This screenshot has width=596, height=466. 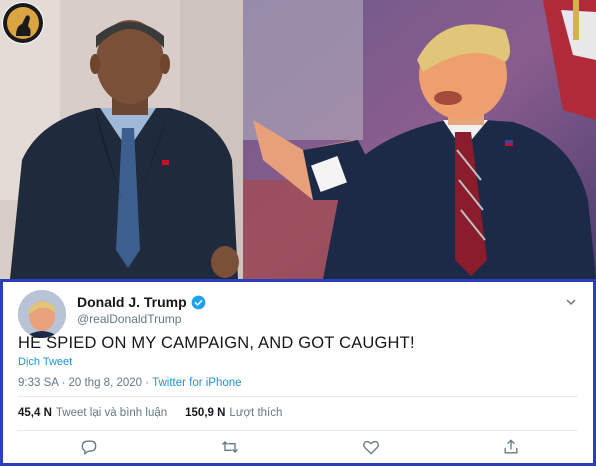 What do you see at coordinates (196, 383) in the screenshot?
I see `source-link: Twitter for iPhone` at bounding box center [196, 383].